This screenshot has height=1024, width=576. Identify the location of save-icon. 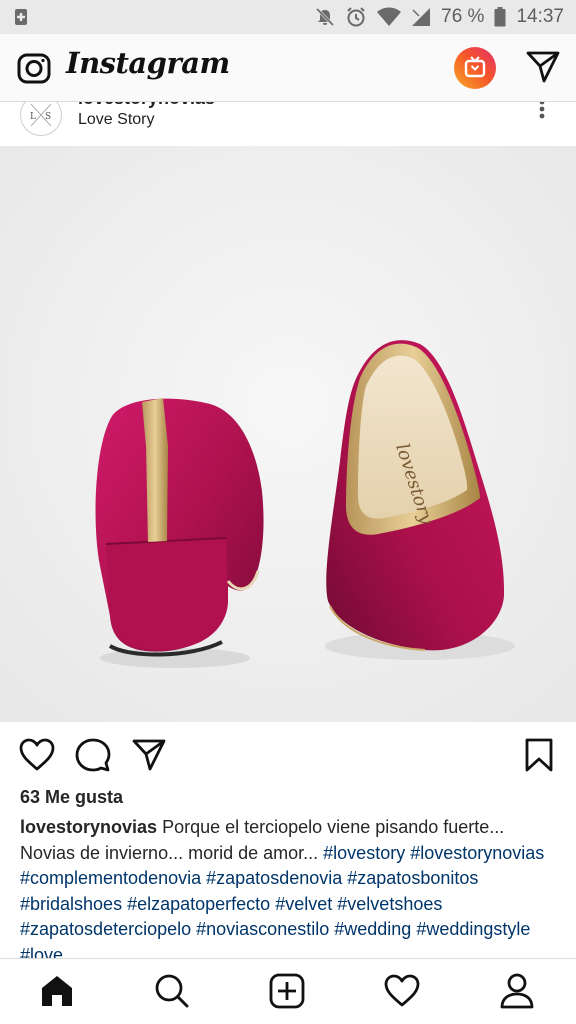
(539, 755).